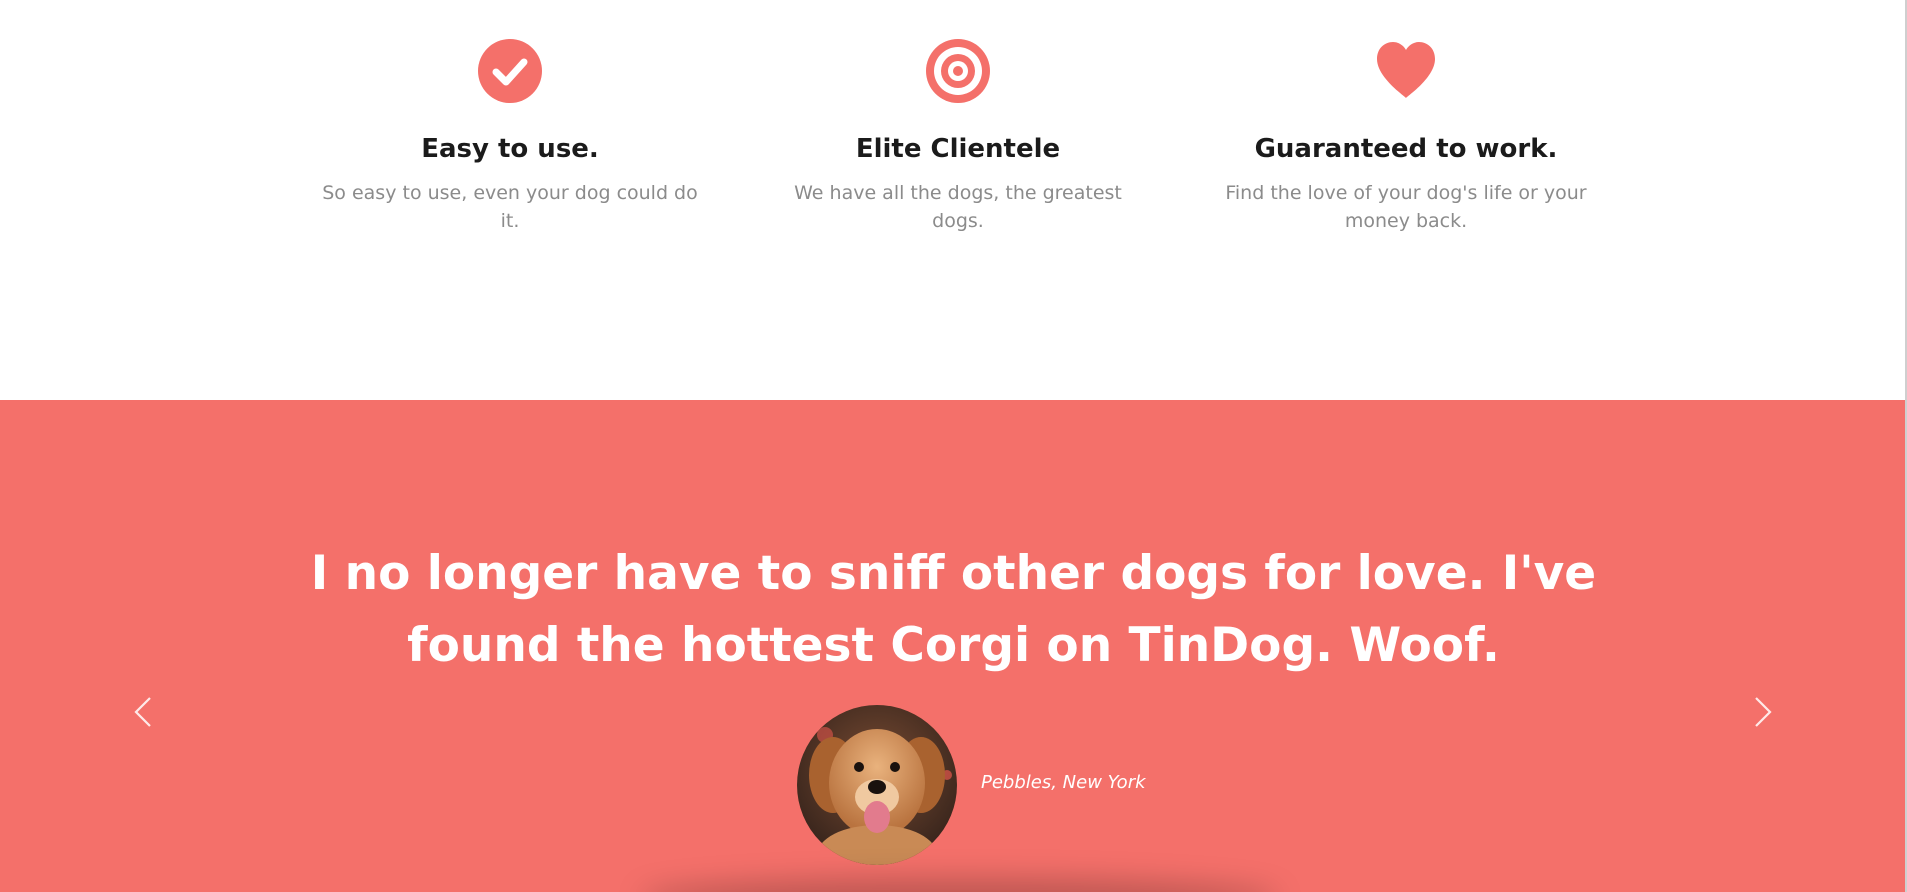 The width and height of the screenshot is (1907, 892). Describe the element at coordinates (958, 149) in the screenshot. I see `feature-title: Elite Clientele` at that location.